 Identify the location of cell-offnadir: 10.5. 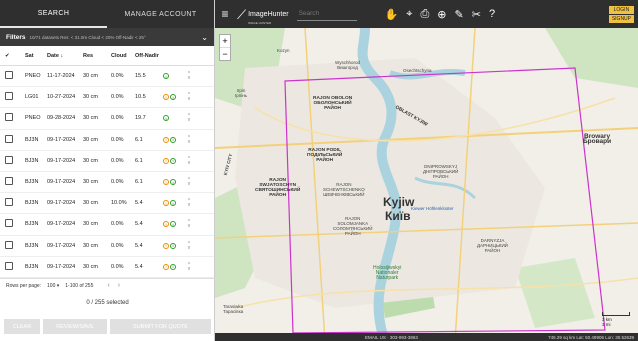
(140, 97).